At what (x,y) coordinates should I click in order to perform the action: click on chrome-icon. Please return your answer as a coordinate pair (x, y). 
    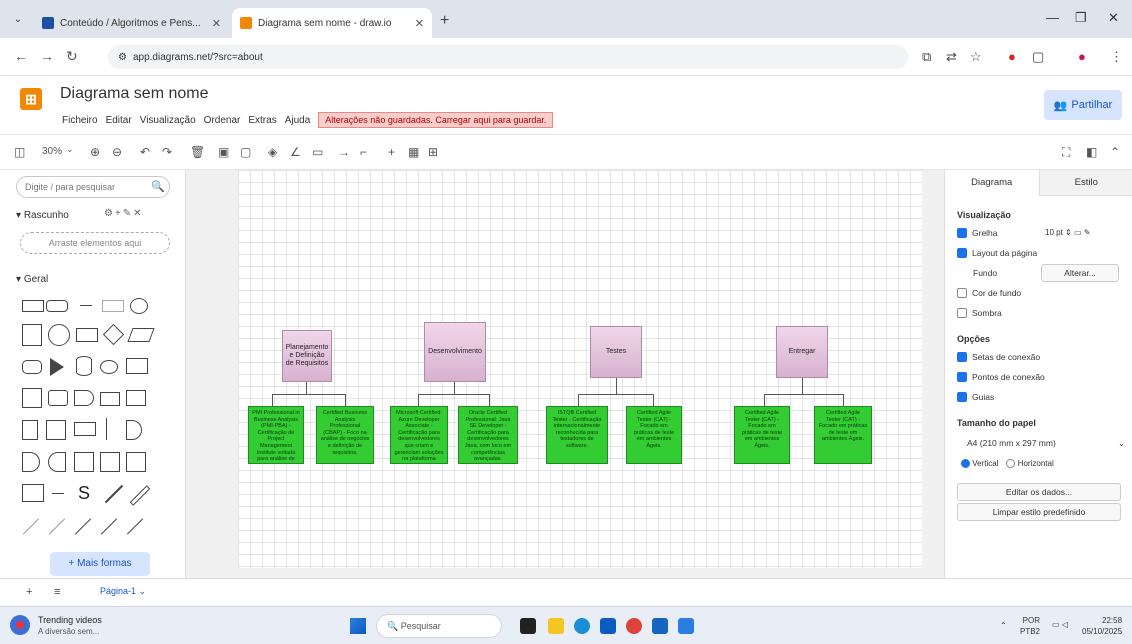
    Looking at the image, I should click on (634, 626).